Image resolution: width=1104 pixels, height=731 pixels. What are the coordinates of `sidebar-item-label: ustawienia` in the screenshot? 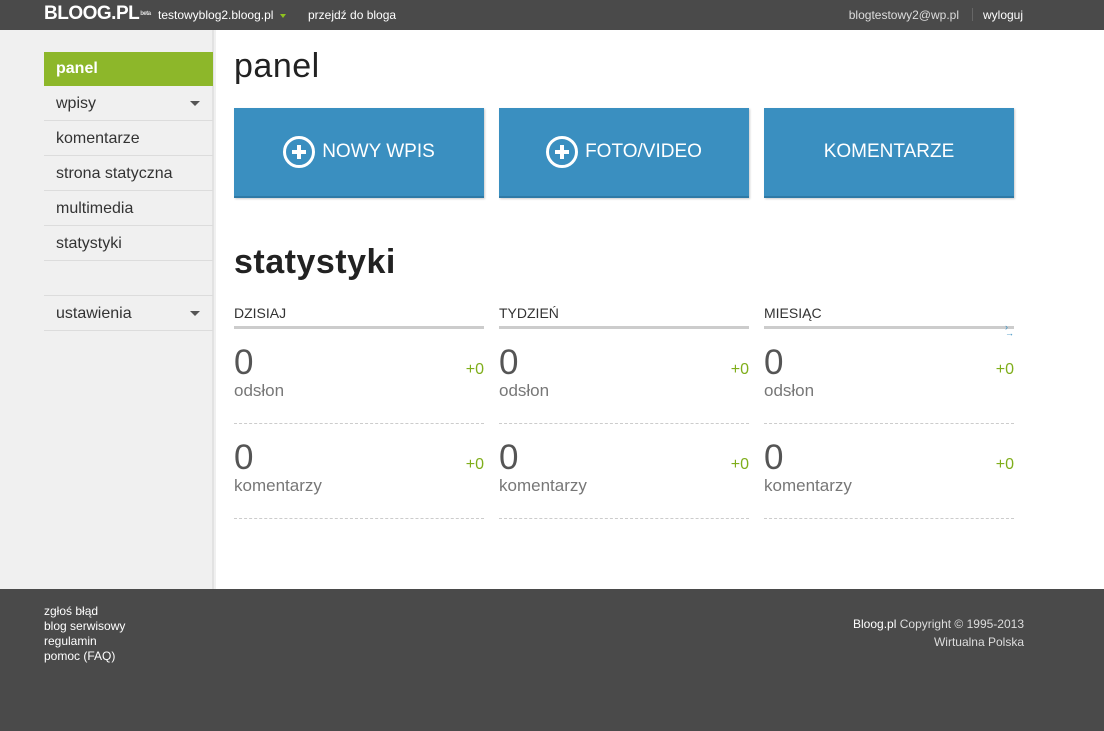 It's located at (94, 313).